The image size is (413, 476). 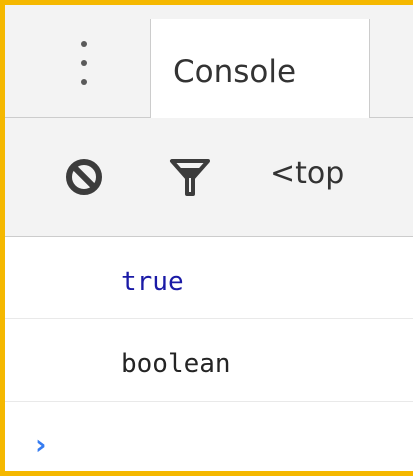 What do you see at coordinates (190, 177) in the screenshot?
I see `filter-icon` at bounding box center [190, 177].